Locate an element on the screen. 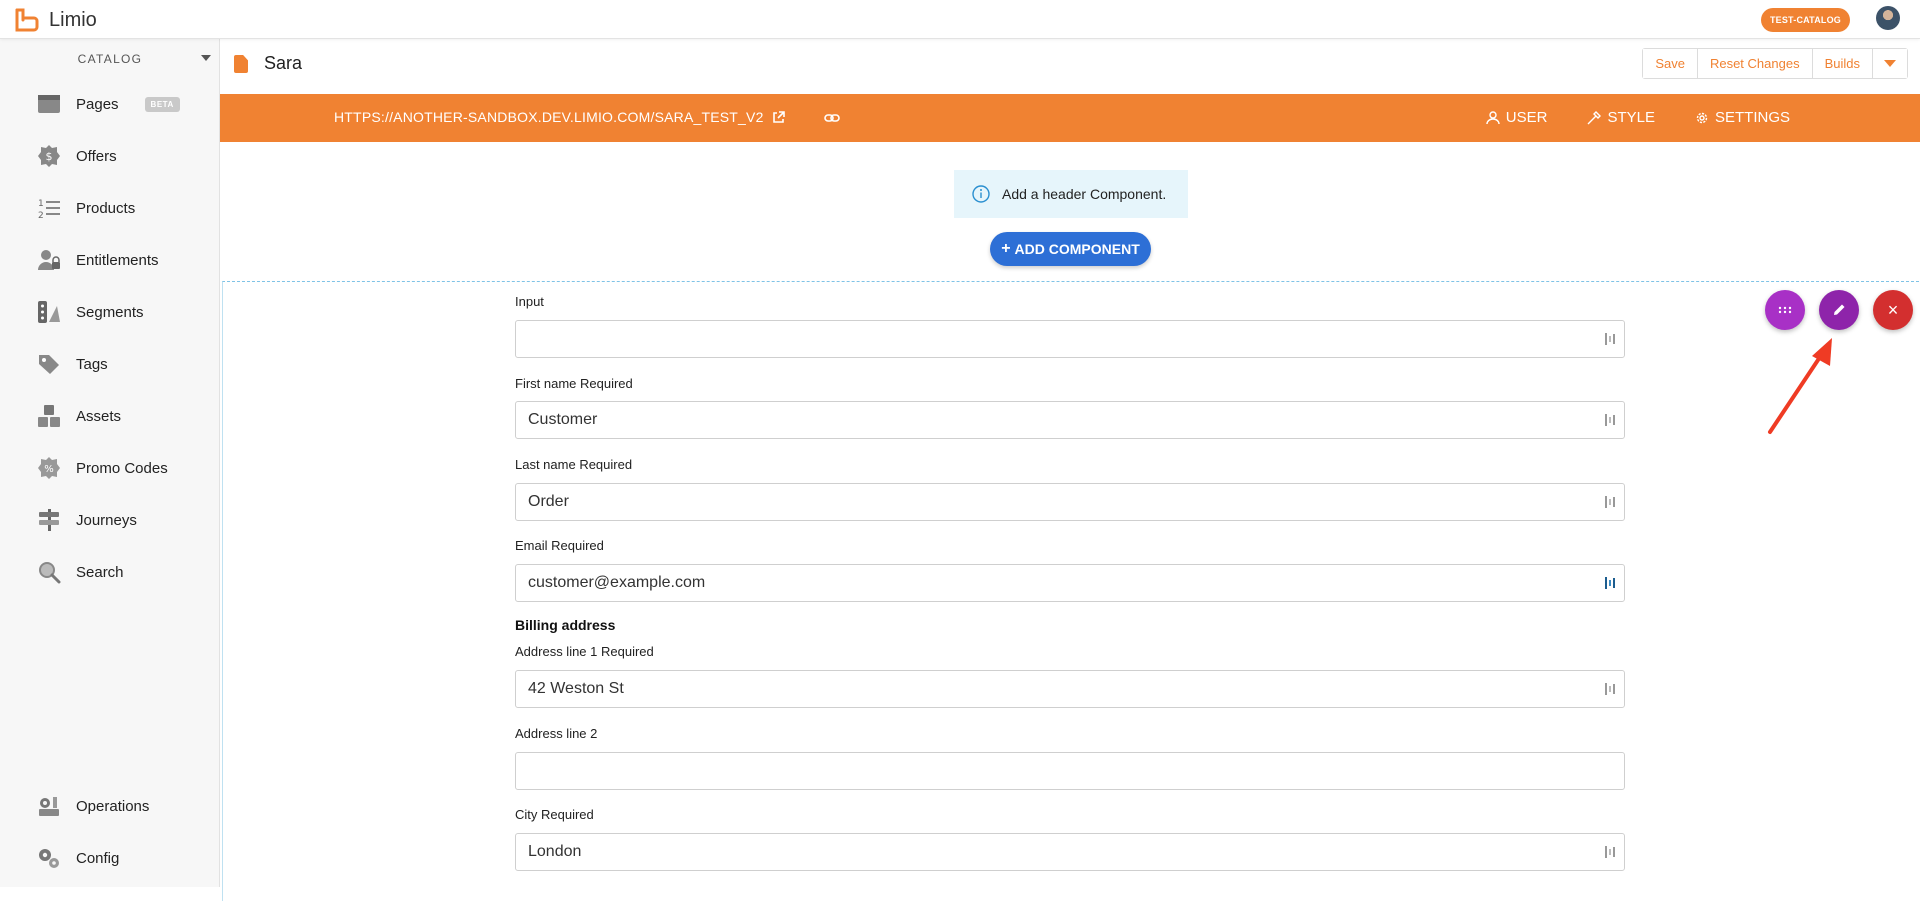  sidebar-item-label: Search is located at coordinates (100, 572).